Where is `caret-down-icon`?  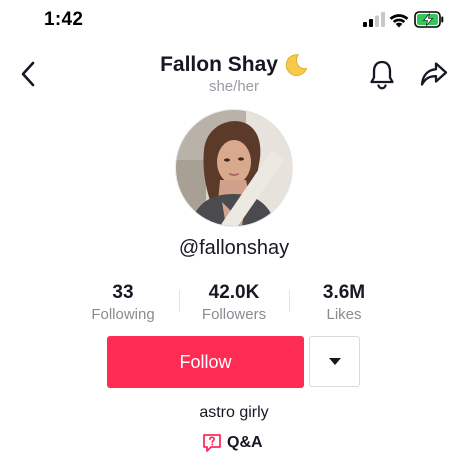
caret-down-icon is located at coordinates (334, 361).